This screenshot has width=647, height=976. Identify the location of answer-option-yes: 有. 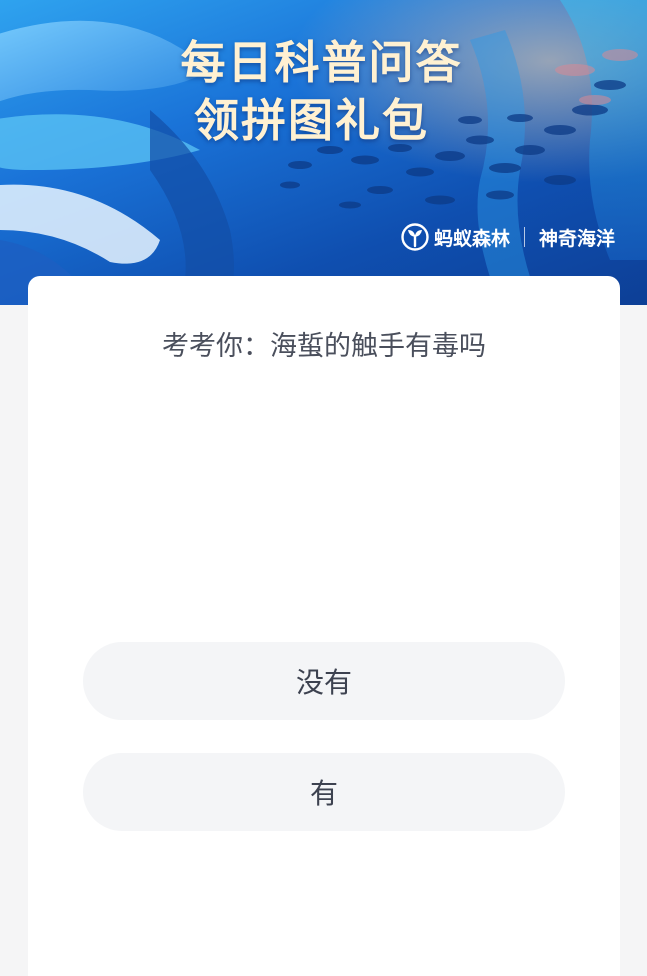
(324, 792).